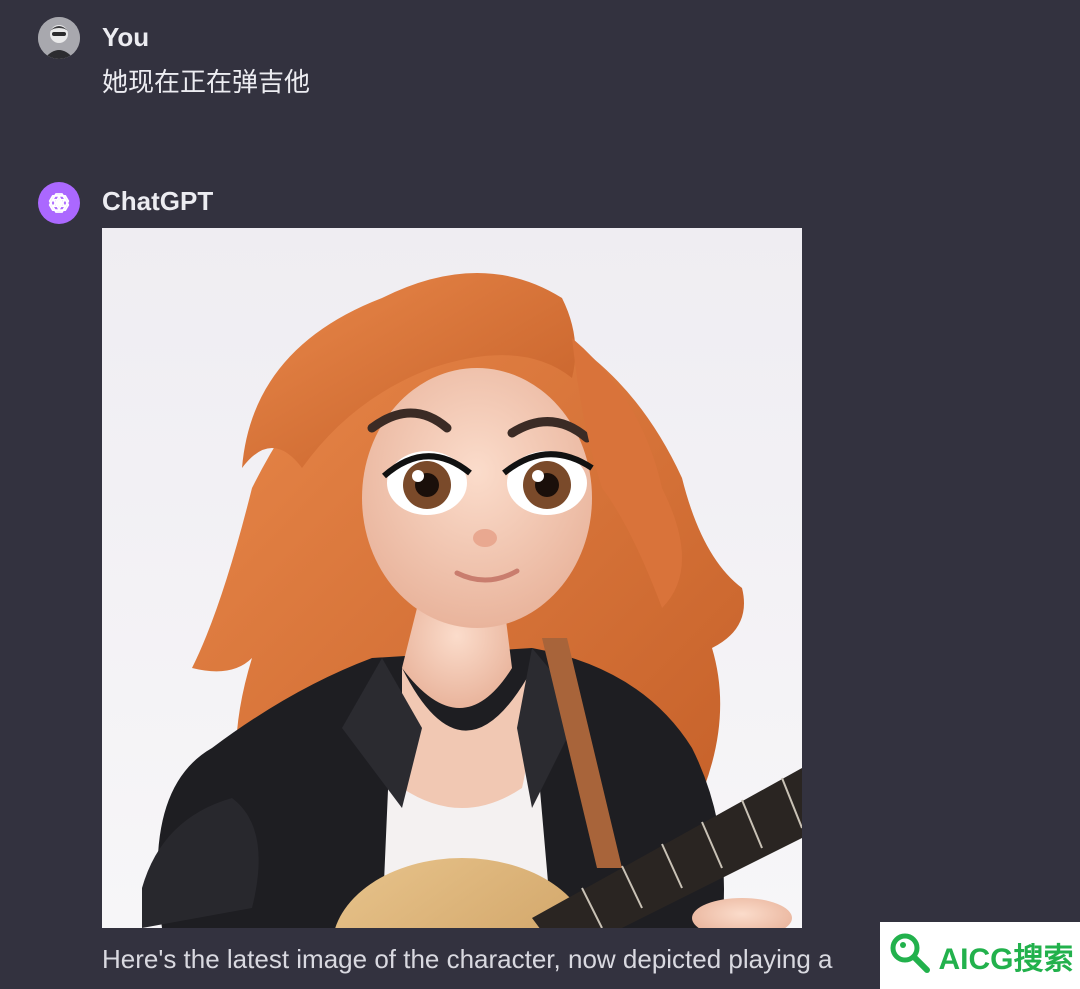  I want to click on user-avatar-icon, so click(59, 38).